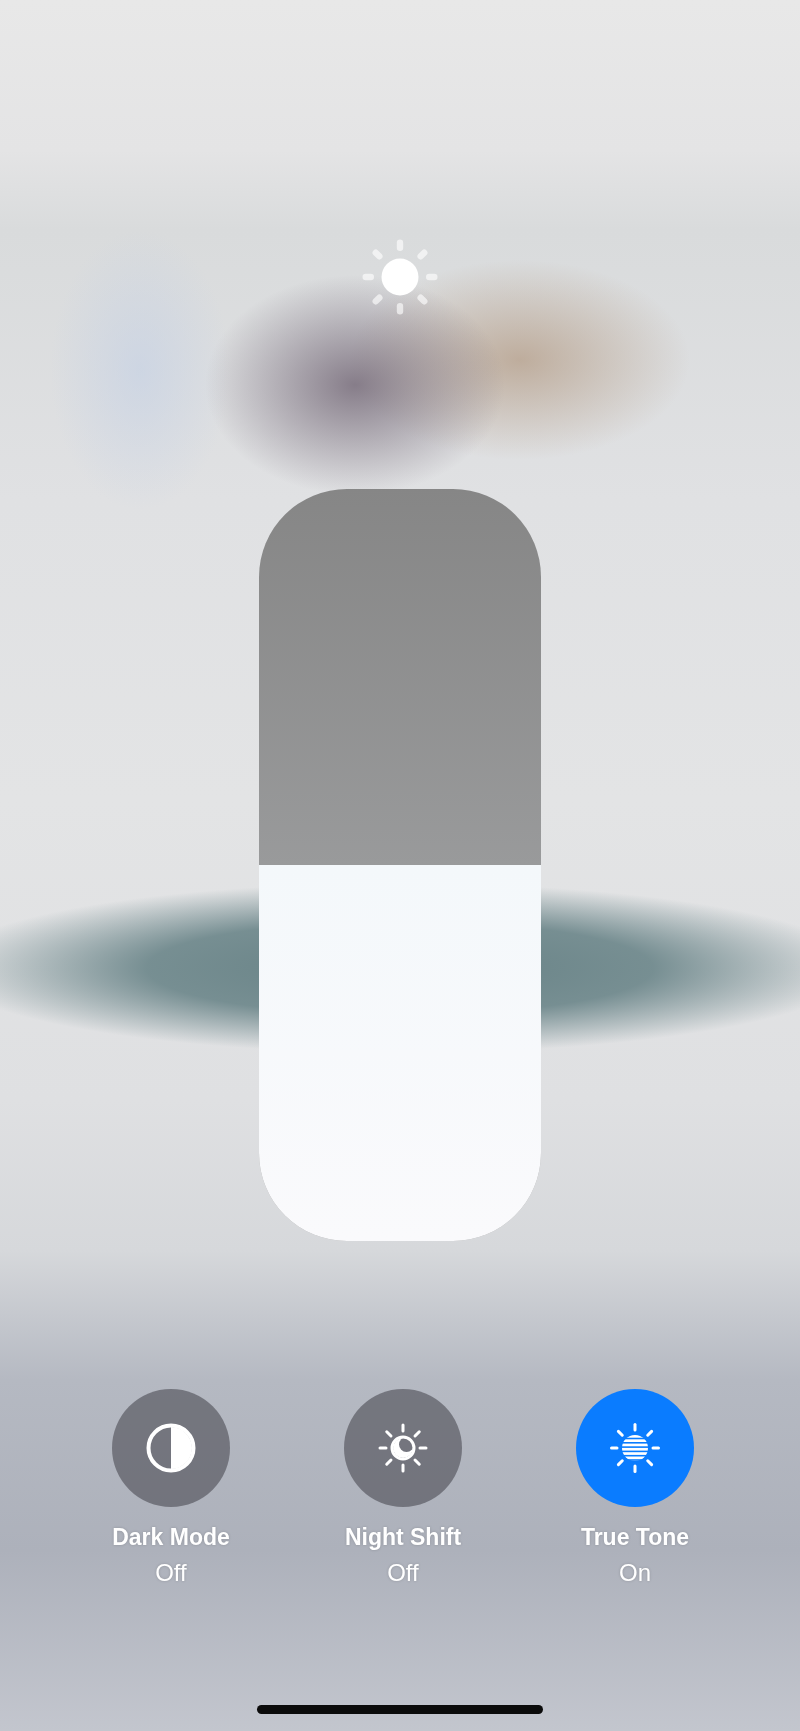 Image resolution: width=800 pixels, height=1731 pixels. I want to click on toggle-status: On, so click(635, 1573).